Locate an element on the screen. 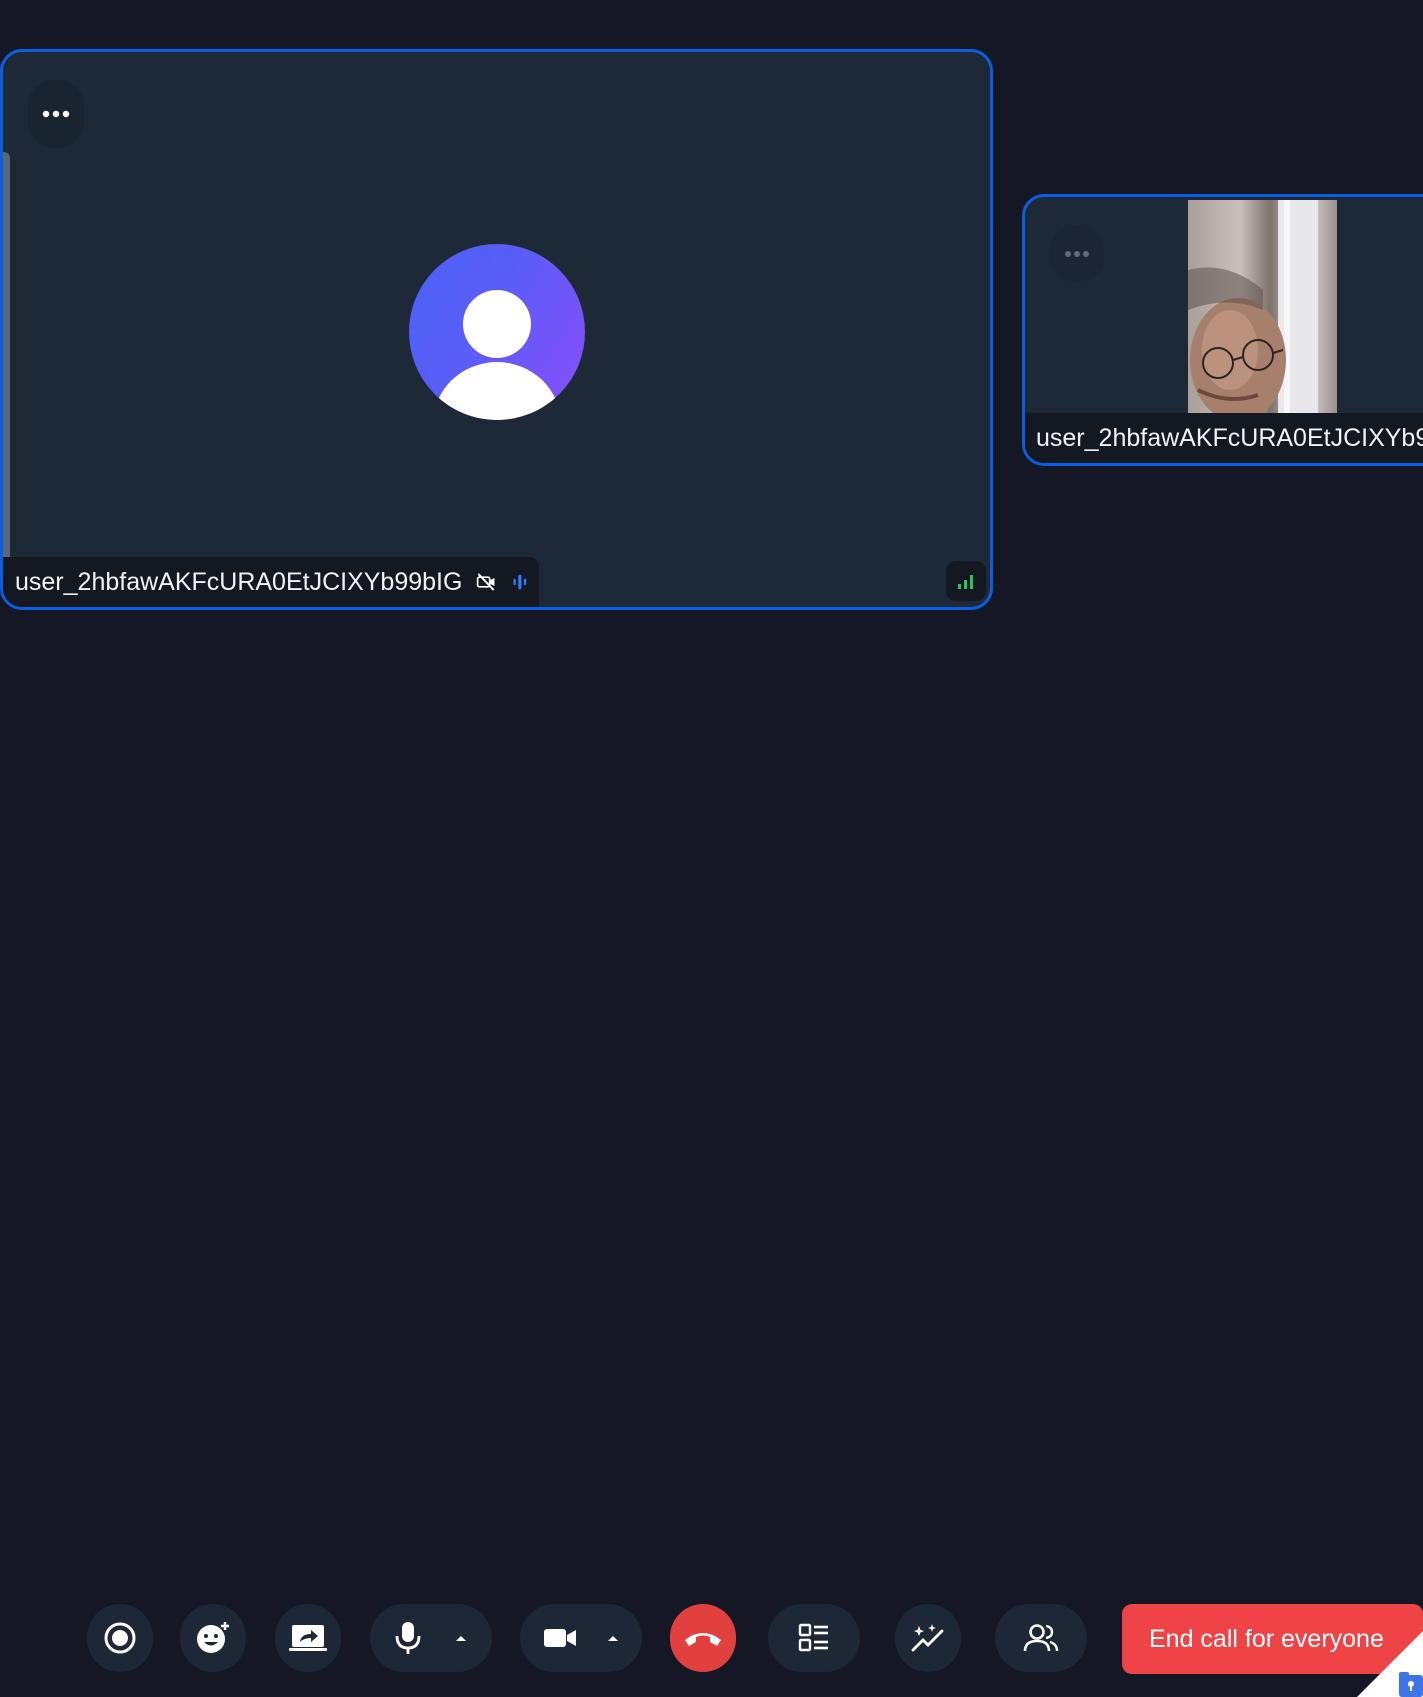 Image resolution: width=1423 pixels, height=1697 pixels. participant-name: user_2hbfawAKFcURA0EtJCIXYb99bIG is located at coordinates (239, 581).